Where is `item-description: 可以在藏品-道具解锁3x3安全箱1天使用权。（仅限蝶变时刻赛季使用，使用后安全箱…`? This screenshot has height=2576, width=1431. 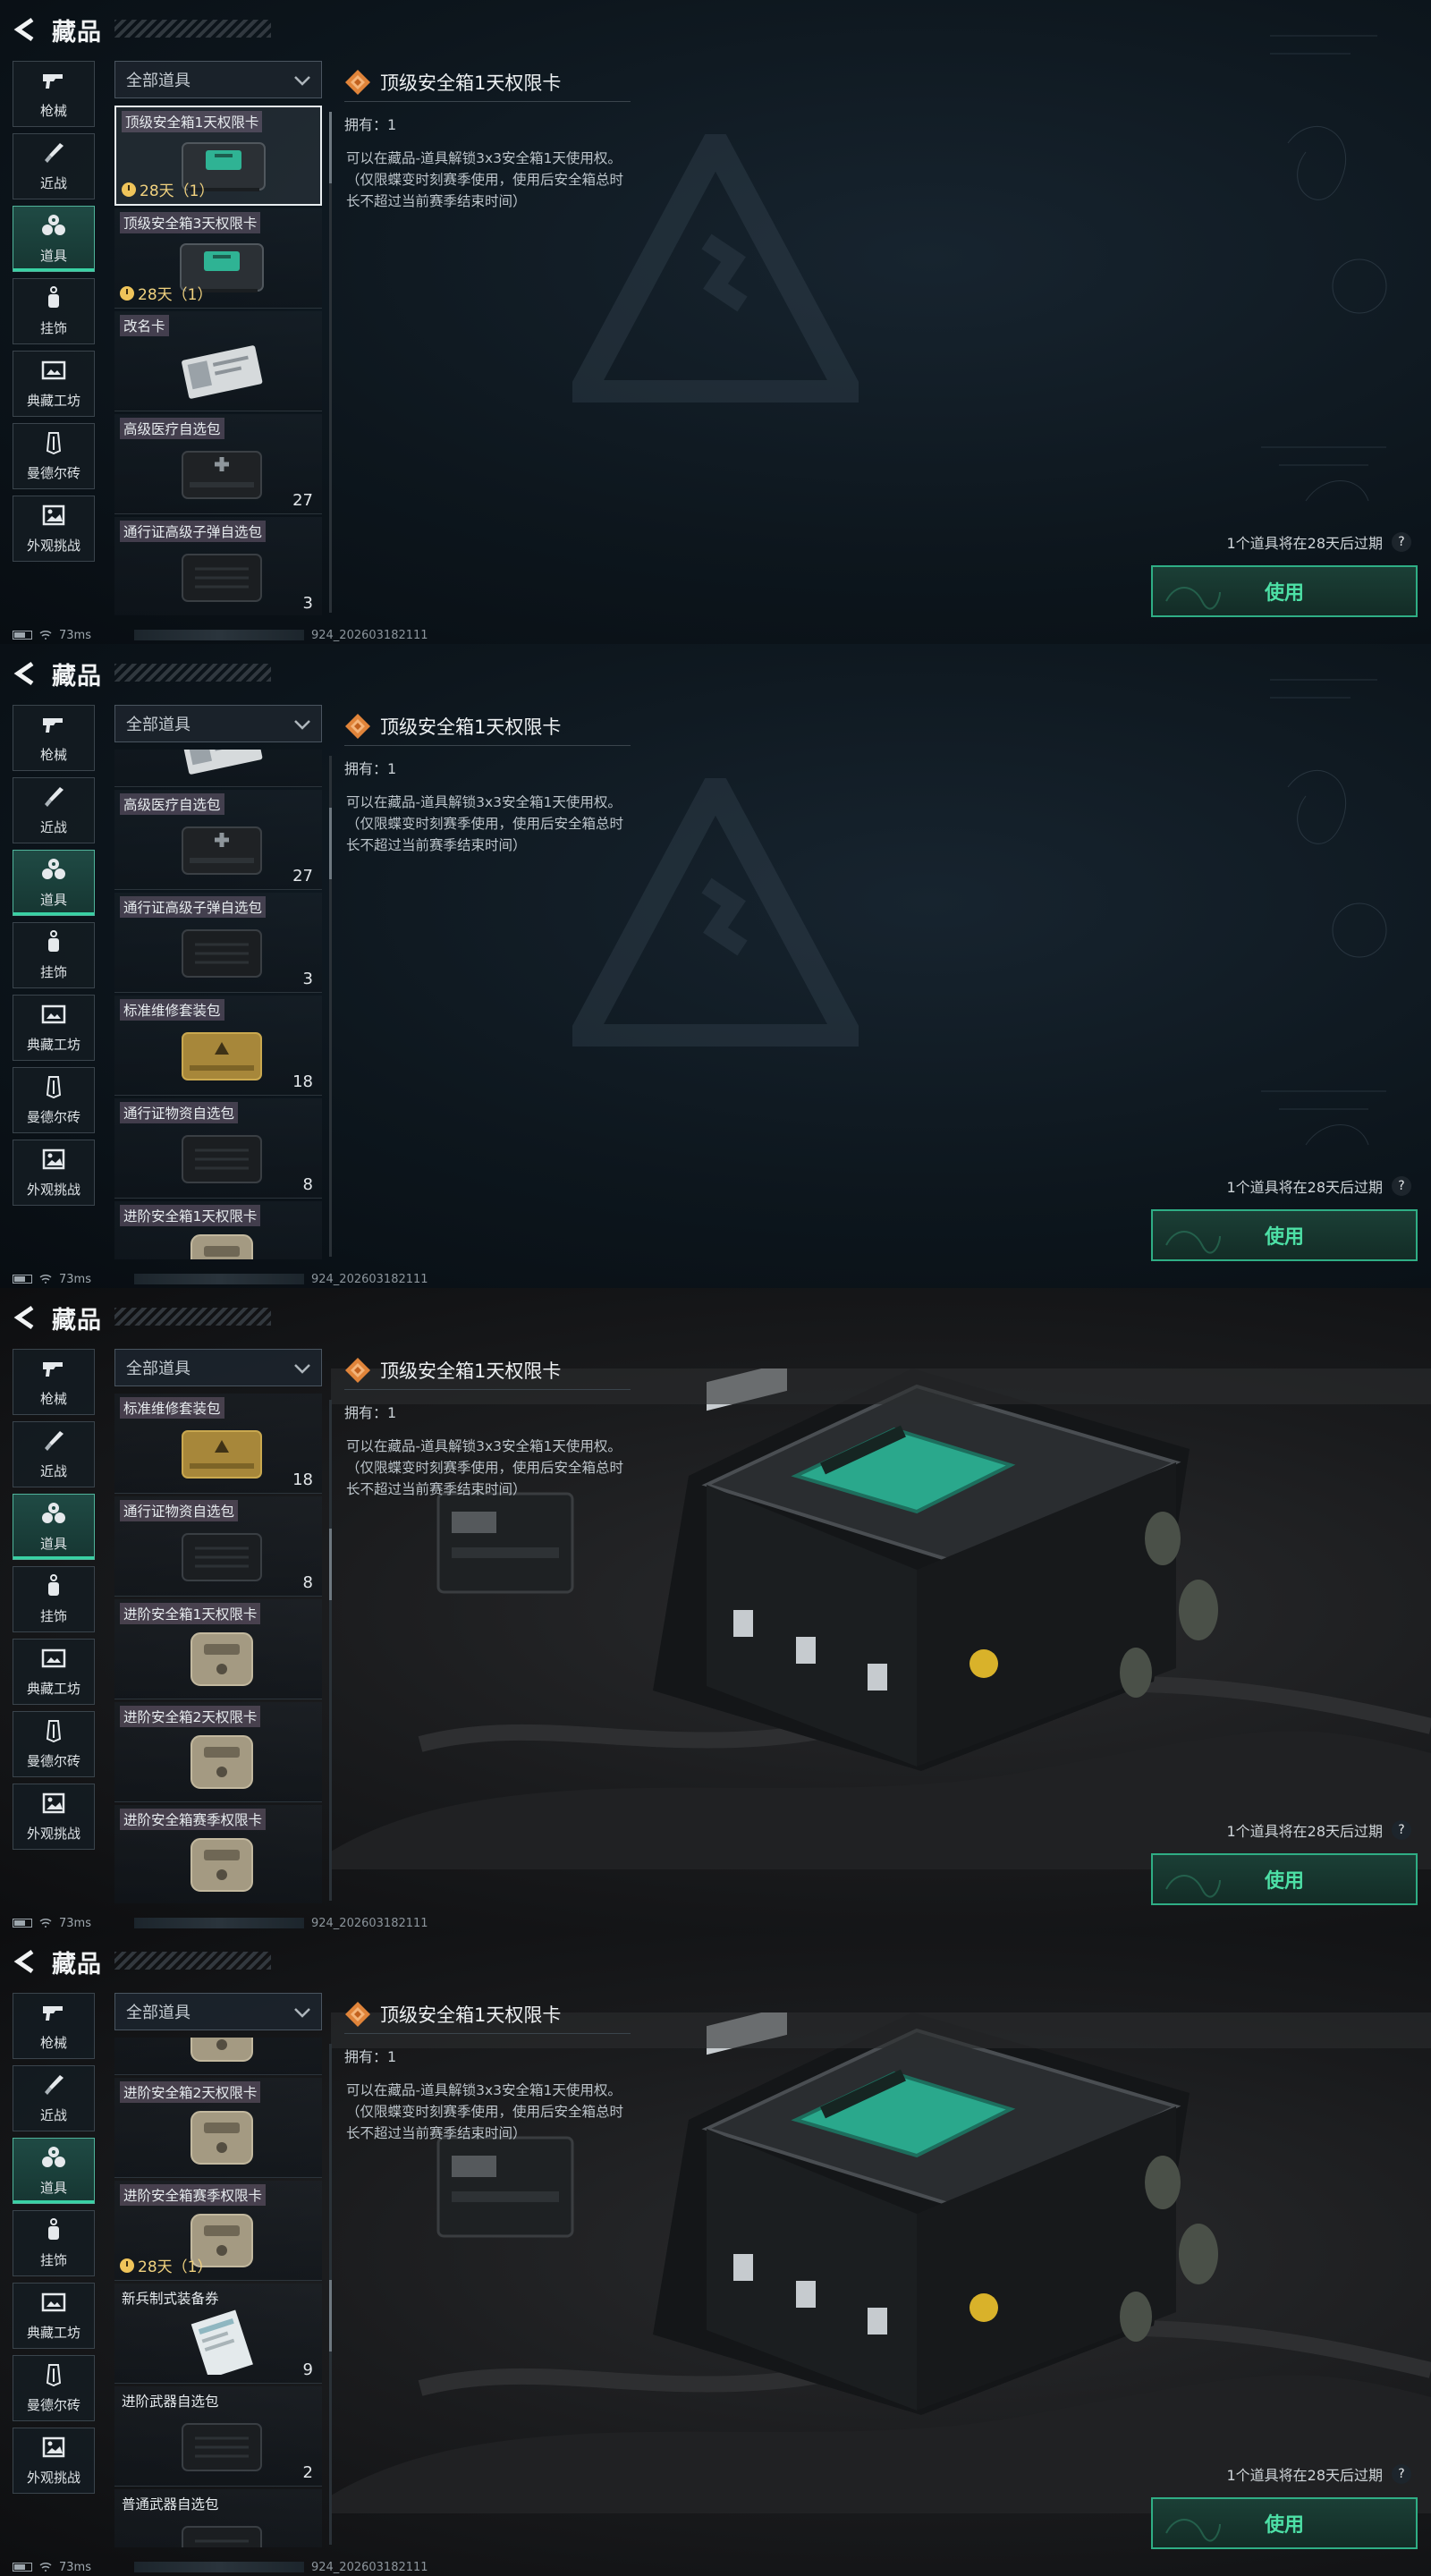
item-description: 可以在藏品-道具解锁3x3安全箱1天使用权。（仅限蝶变时刻赛季使用，使用后安全箱… is located at coordinates (485, 823).